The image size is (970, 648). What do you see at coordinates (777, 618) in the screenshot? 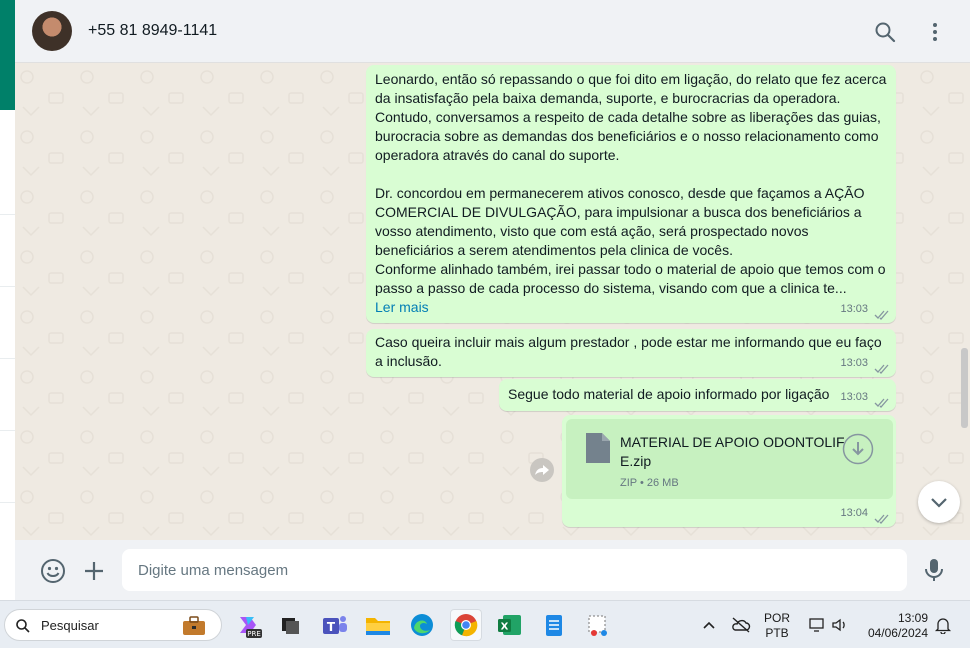
I see `language-code: POR` at bounding box center [777, 618].